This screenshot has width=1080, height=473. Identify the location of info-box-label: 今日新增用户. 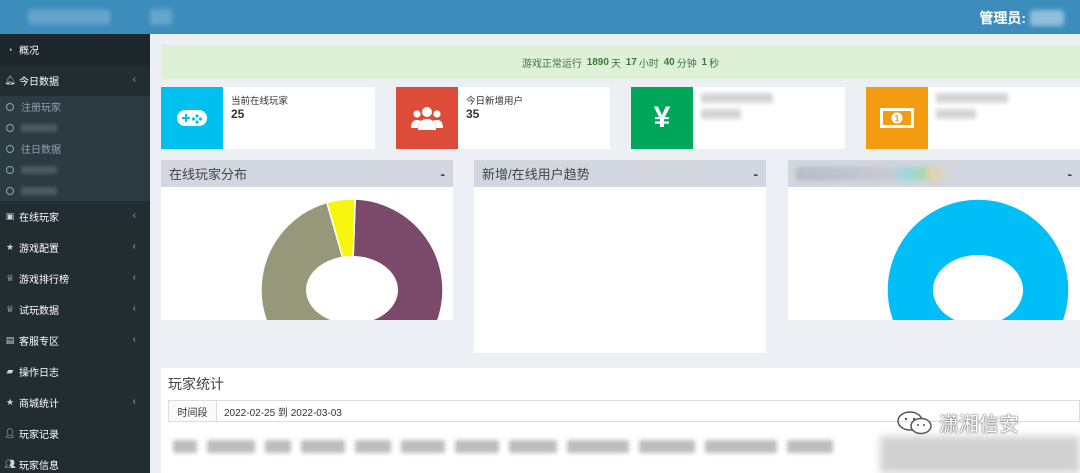
(495, 101).